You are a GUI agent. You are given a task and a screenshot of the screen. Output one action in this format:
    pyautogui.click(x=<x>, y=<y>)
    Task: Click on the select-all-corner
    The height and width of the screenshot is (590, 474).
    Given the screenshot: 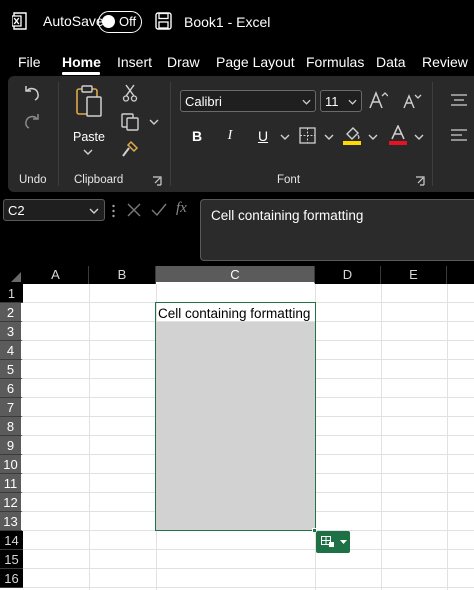 What is the action you would take?
    pyautogui.click(x=11, y=275)
    